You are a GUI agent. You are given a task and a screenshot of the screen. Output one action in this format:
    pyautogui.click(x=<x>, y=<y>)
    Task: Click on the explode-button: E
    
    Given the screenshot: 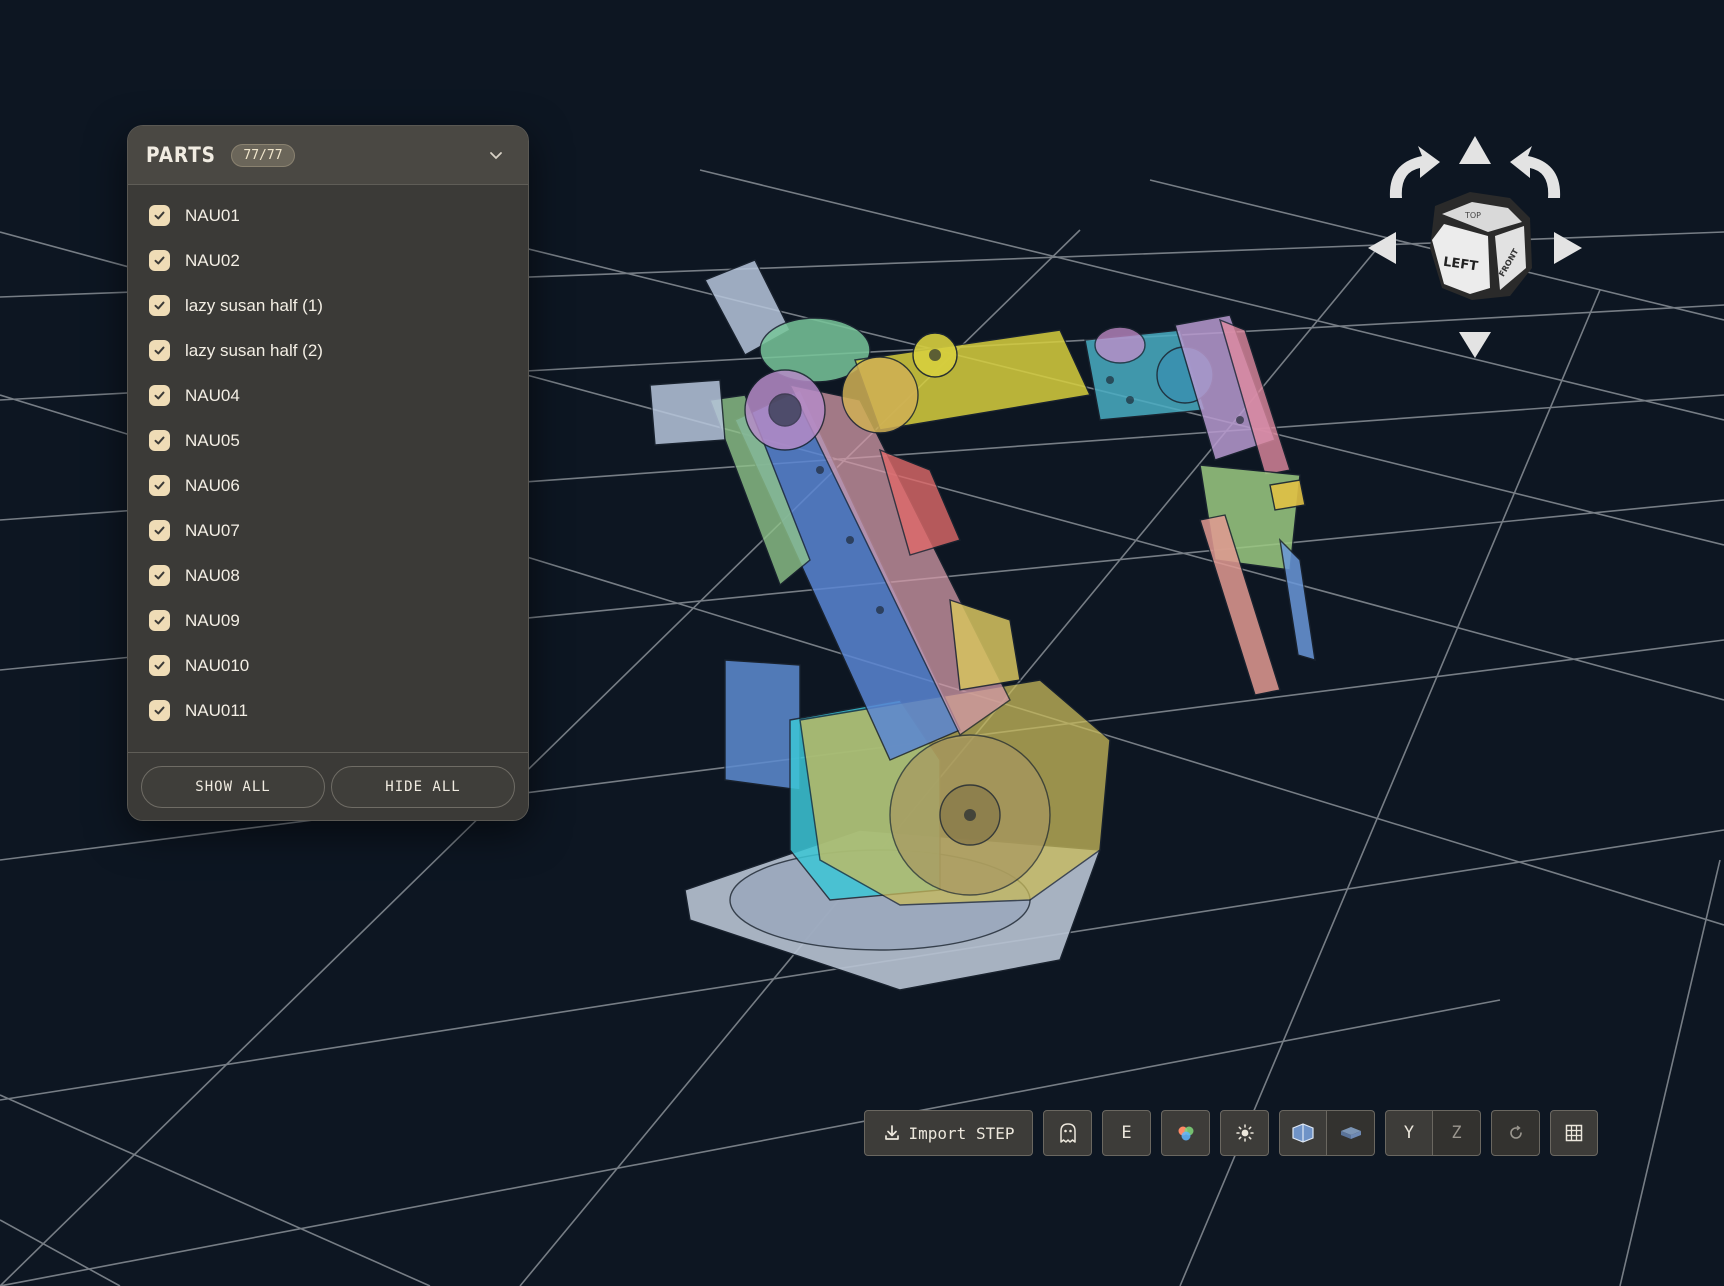 What is the action you would take?
    pyautogui.click(x=1126, y=1133)
    